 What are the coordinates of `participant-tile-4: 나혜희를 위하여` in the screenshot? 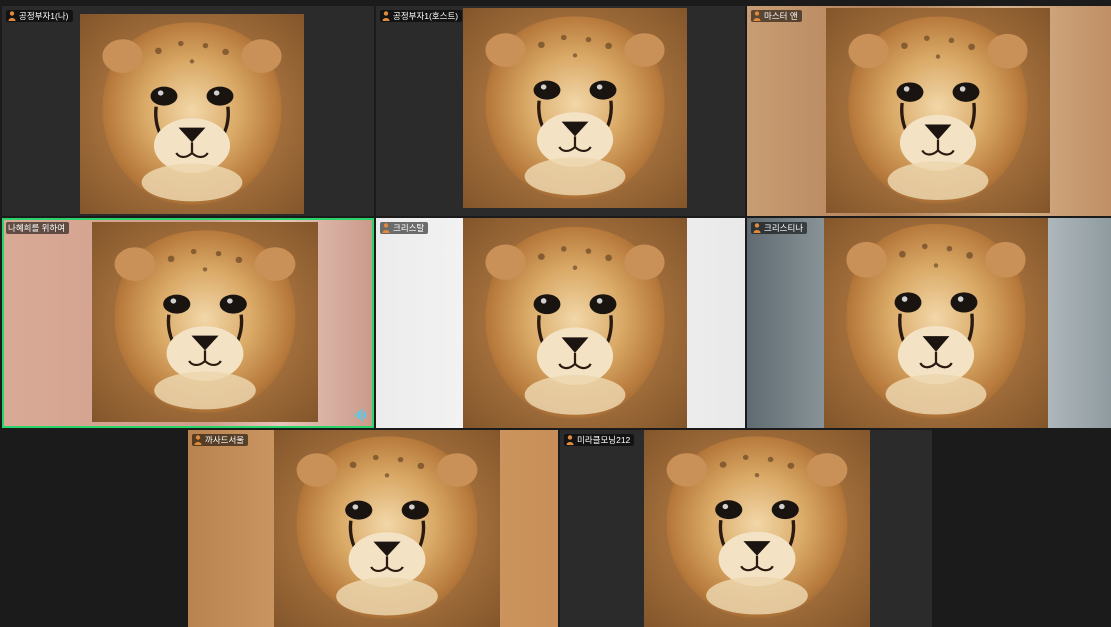 It's located at (188, 323).